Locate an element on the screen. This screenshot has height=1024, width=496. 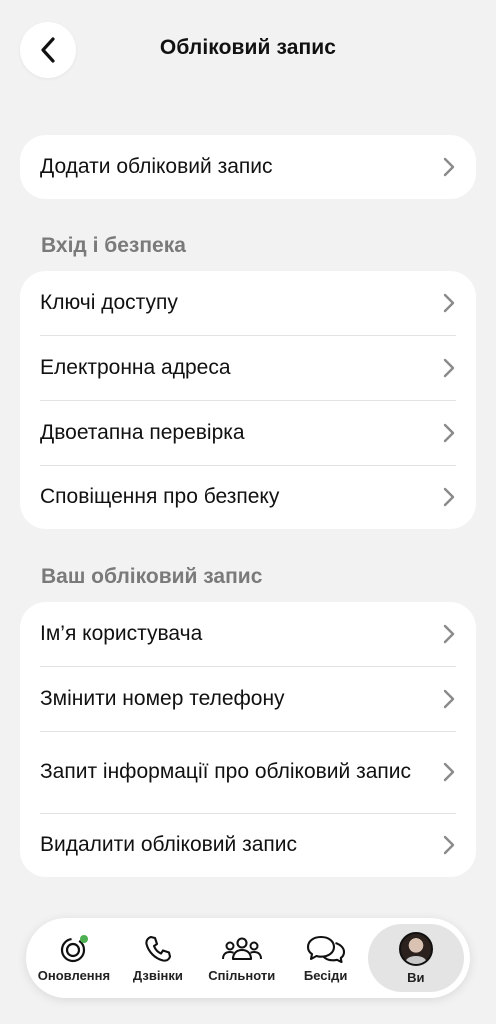
bottom-tab-bar: Оновлення Дзвінки Спільноти Бесіди Ви is located at coordinates (248, 958).